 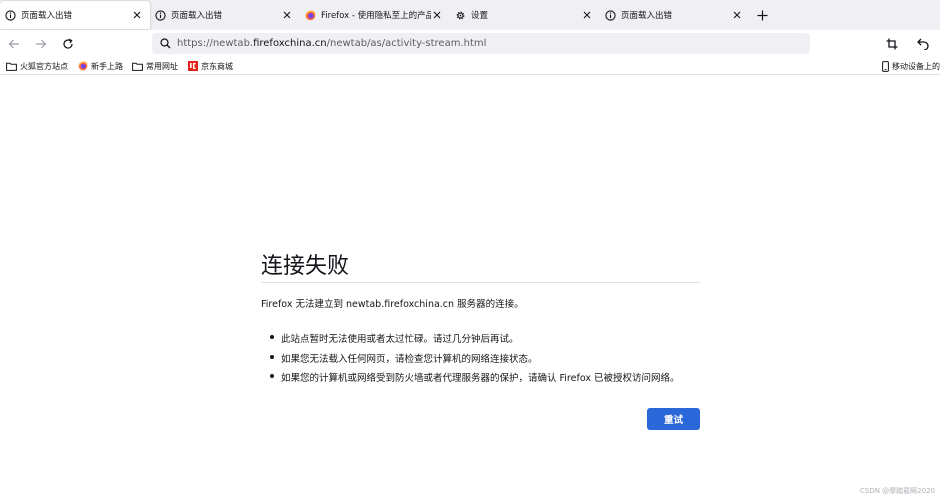 I want to click on reload-button, so click(x=68, y=44).